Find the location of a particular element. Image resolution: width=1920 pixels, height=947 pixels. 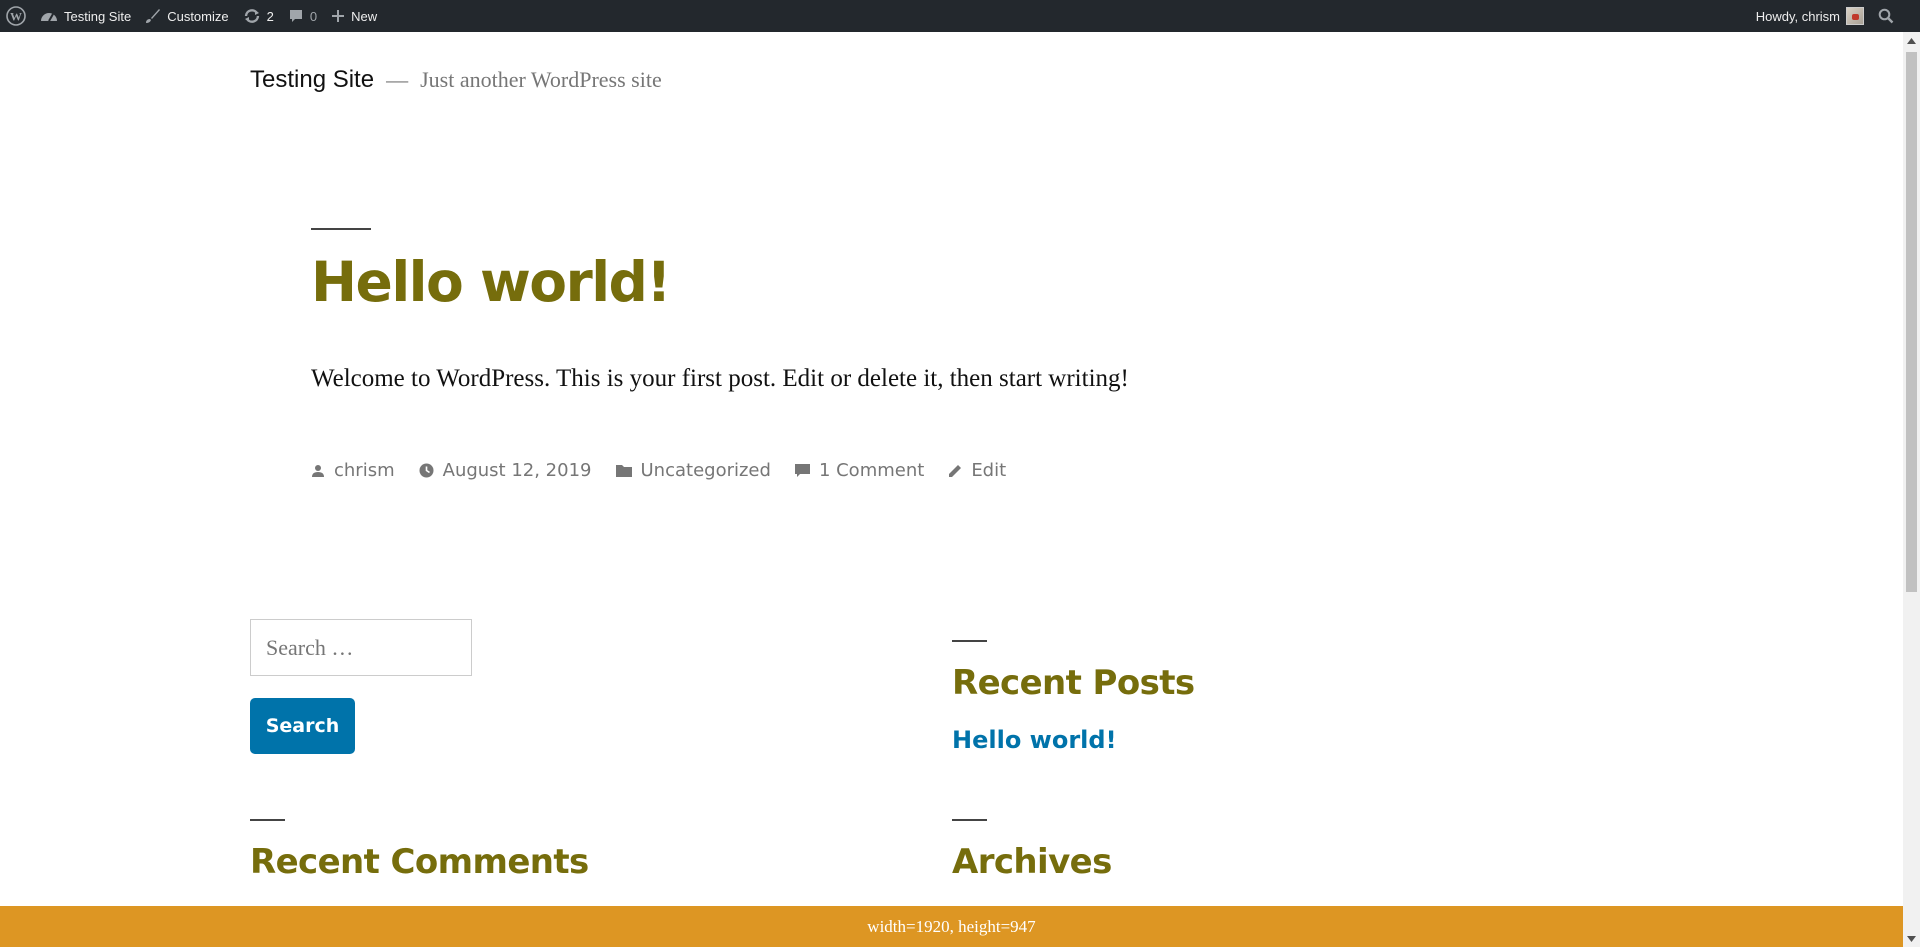

post-comments-link: 1 Comment is located at coordinates (859, 470).